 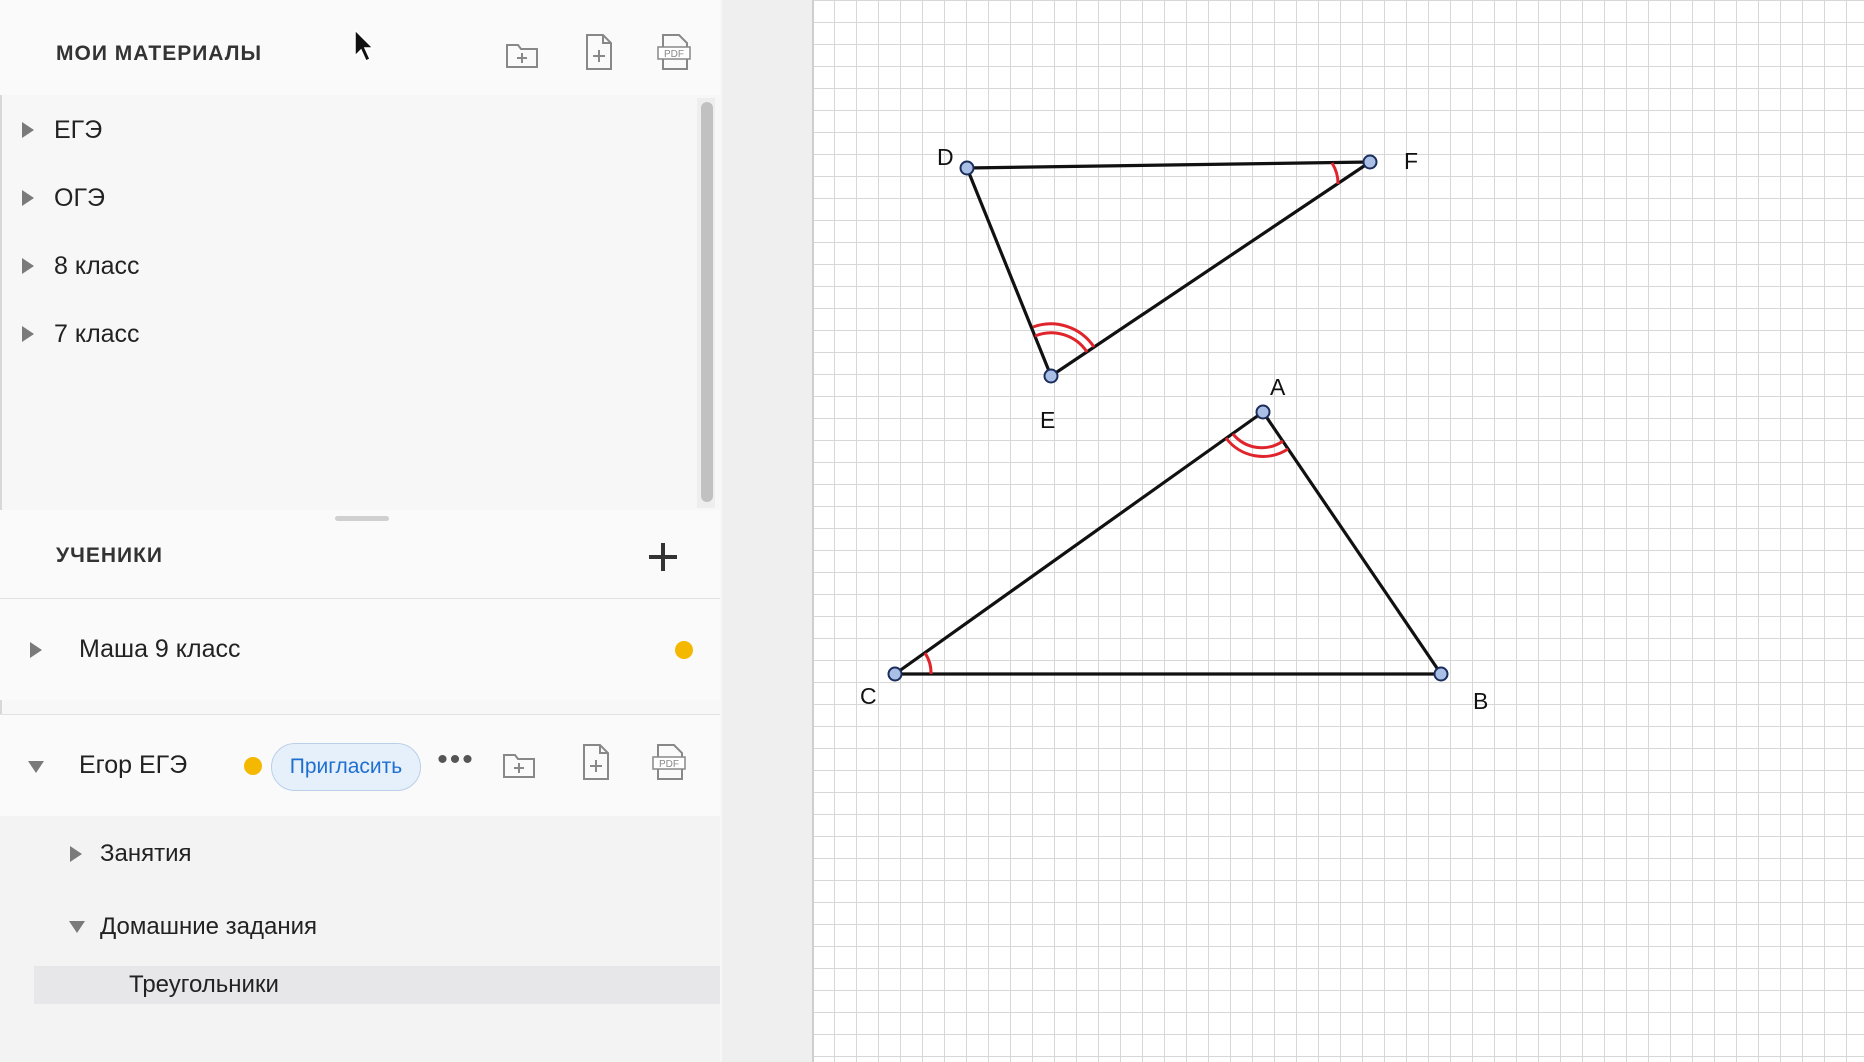 I want to click on more-options-button: •••, so click(x=456, y=762).